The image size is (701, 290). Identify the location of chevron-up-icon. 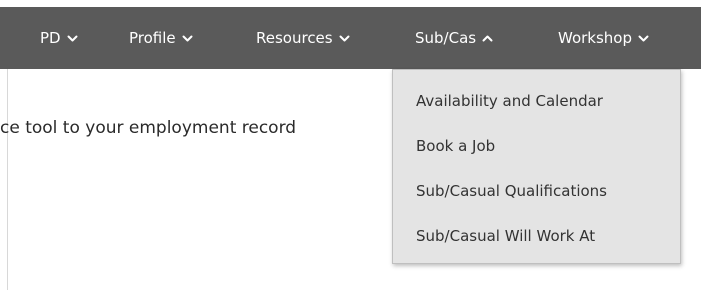
(487, 38).